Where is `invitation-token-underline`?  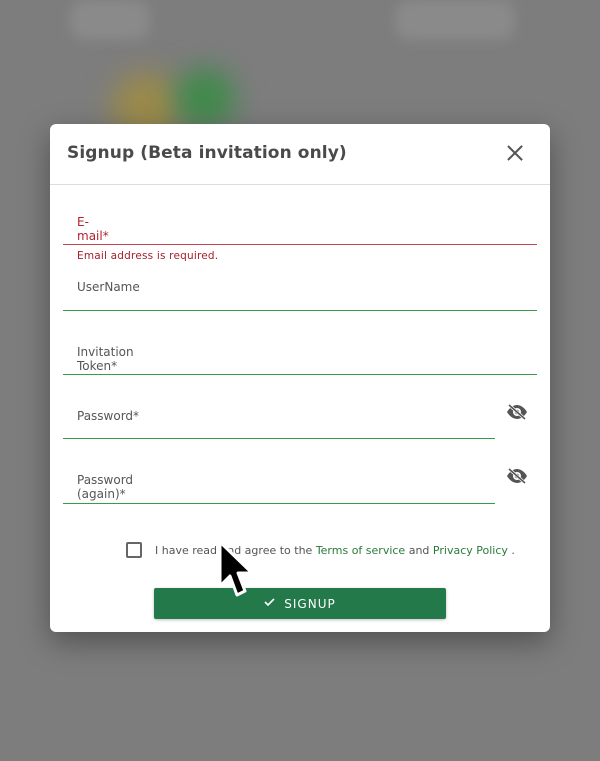 invitation-token-underline is located at coordinates (300, 374).